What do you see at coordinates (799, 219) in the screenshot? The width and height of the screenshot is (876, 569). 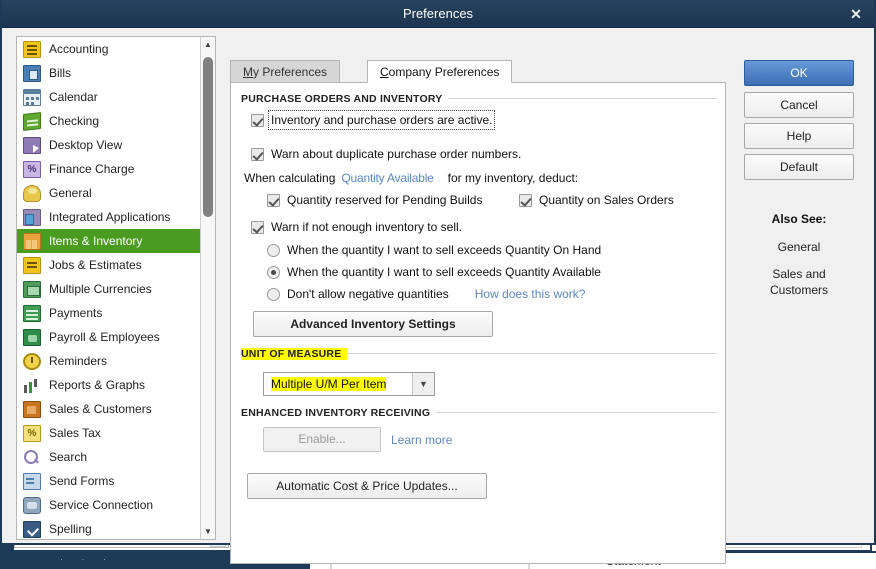 I see `also-see-label: Also See:` at bounding box center [799, 219].